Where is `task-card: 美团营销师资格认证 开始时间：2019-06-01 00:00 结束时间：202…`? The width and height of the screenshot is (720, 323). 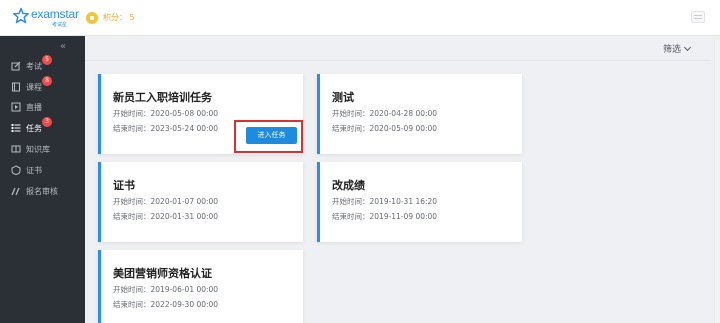 task-card: 美团营销师资格认证 开始时间：2019-06-01 00:00 结束时间：202… is located at coordinates (200, 286).